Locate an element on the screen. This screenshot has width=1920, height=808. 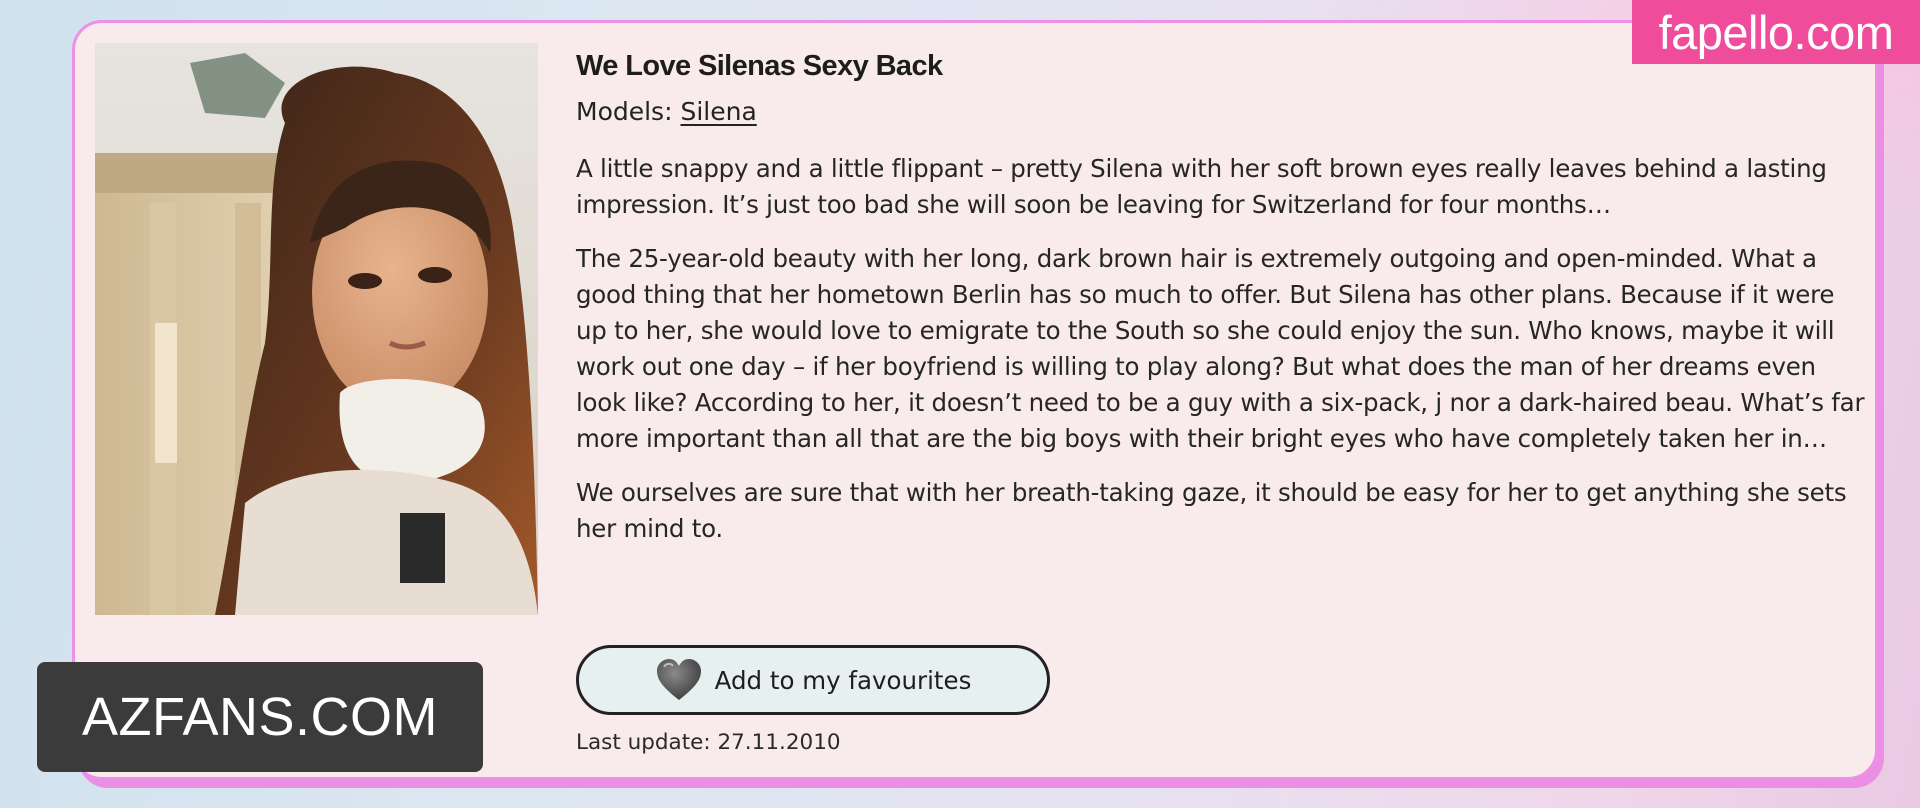
model-link-silena: Silena is located at coordinates (718, 111).